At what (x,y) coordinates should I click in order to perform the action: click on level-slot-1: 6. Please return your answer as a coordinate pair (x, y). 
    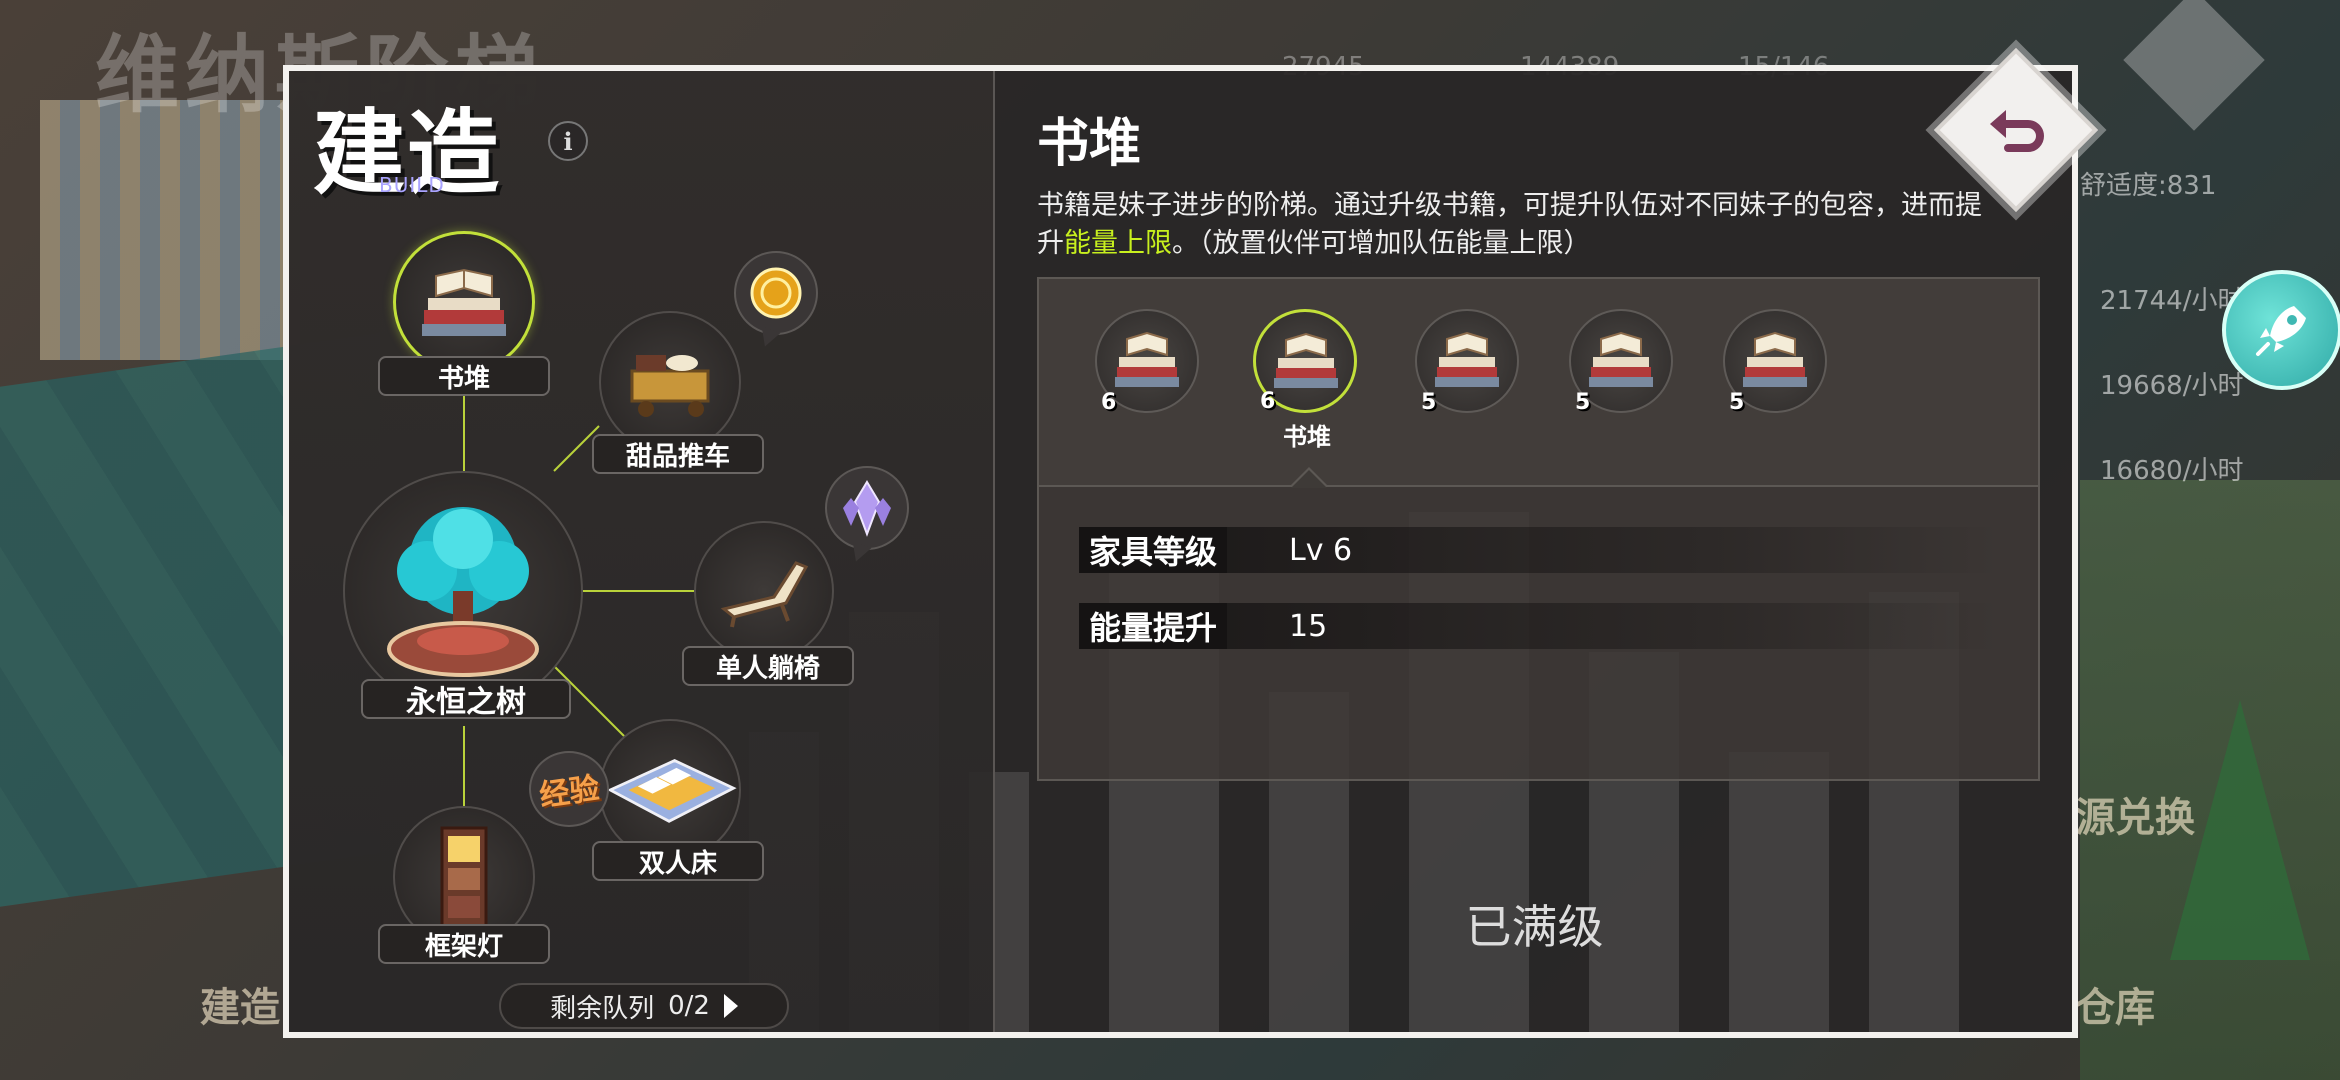
    Looking at the image, I should click on (1147, 362).